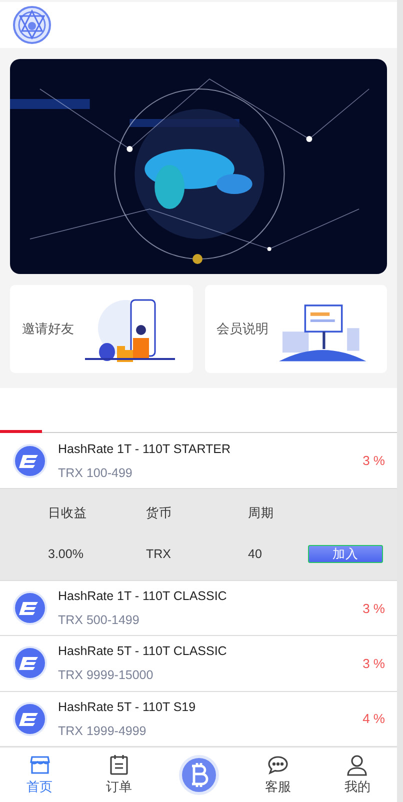 This screenshot has width=403, height=802. What do you see at coordinates (242, 329) in the screenshot?
I see `card-label: 会员说明` at bounding box center [242, 329].